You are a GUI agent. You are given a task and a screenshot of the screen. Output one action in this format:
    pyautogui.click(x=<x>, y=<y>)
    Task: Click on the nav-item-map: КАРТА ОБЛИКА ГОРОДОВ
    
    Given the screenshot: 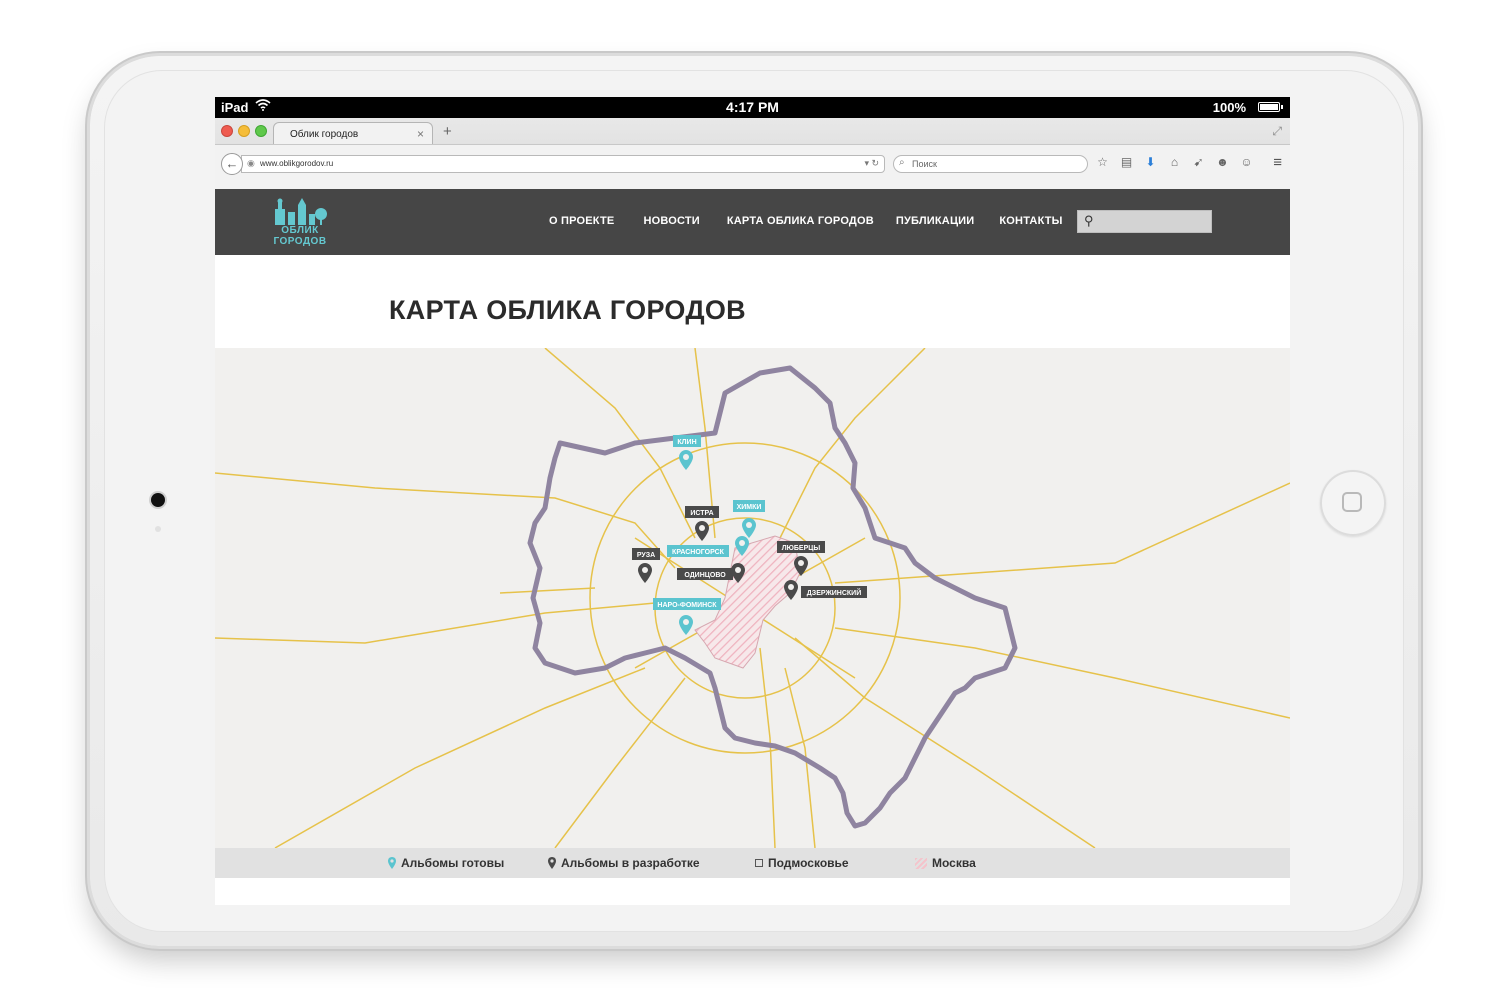 What is the action you would take?
    pyautogui.click(x=800, y=221)
    